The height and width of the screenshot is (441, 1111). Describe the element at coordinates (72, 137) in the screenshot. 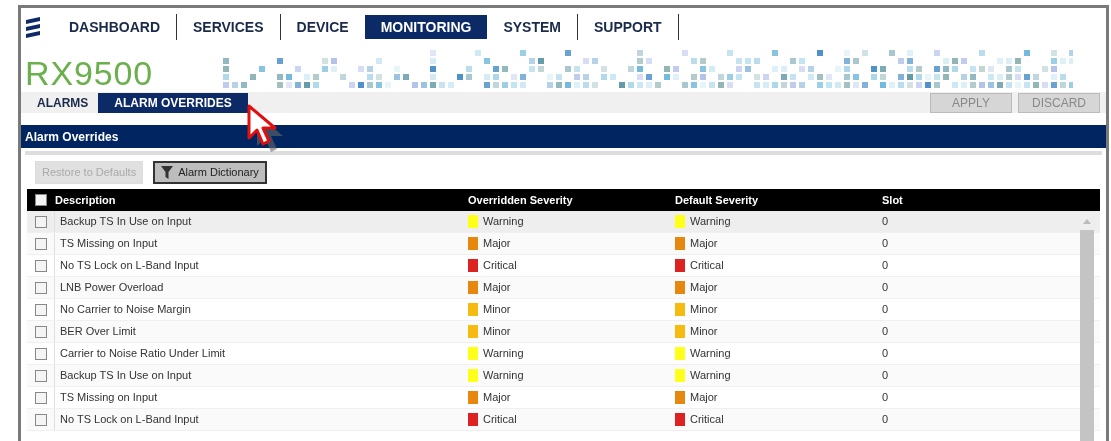

I see `panel-title: Alarm Overrides` at that location.